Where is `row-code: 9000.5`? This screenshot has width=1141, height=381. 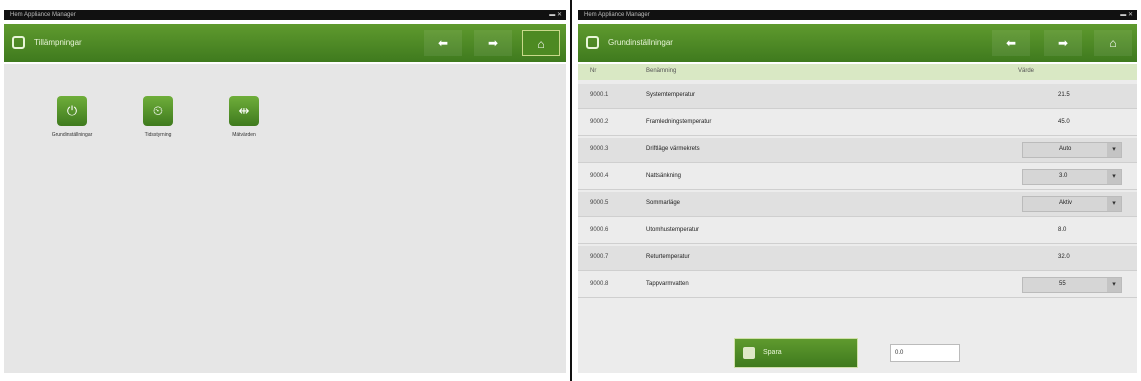 row-code: 9000.5 is located at coordinates (599, 203).